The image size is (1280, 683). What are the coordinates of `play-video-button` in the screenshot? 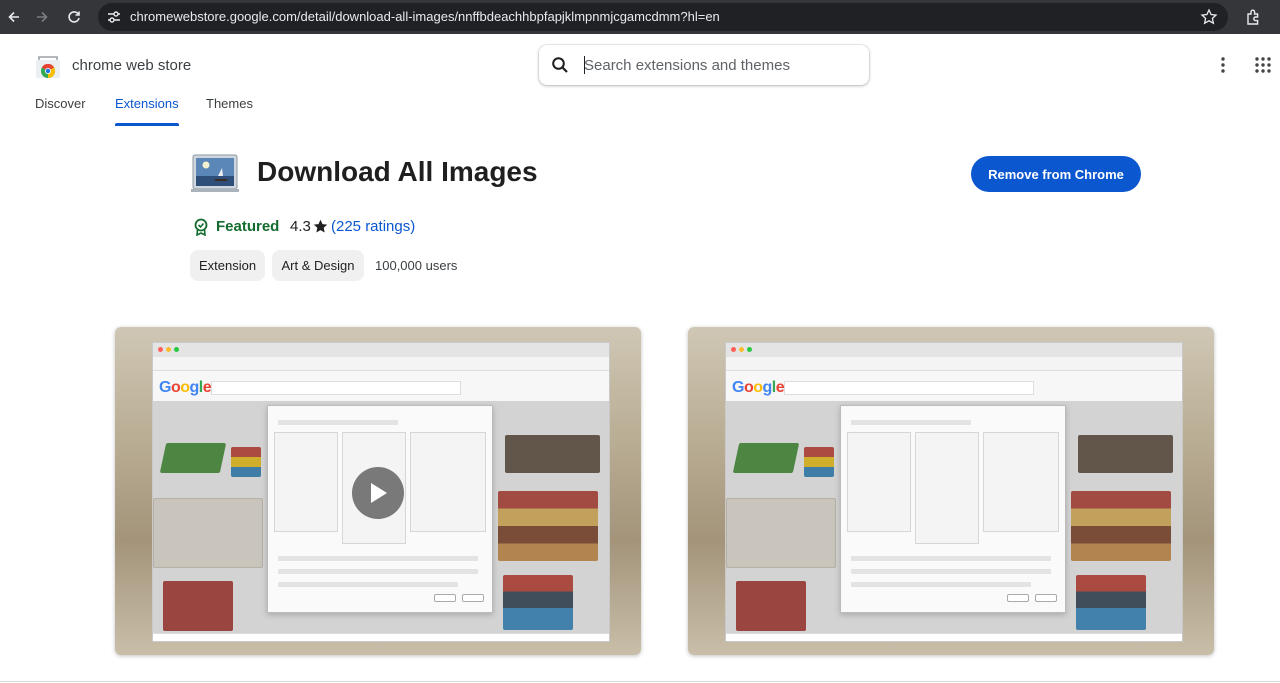 It's located at (378, 493).